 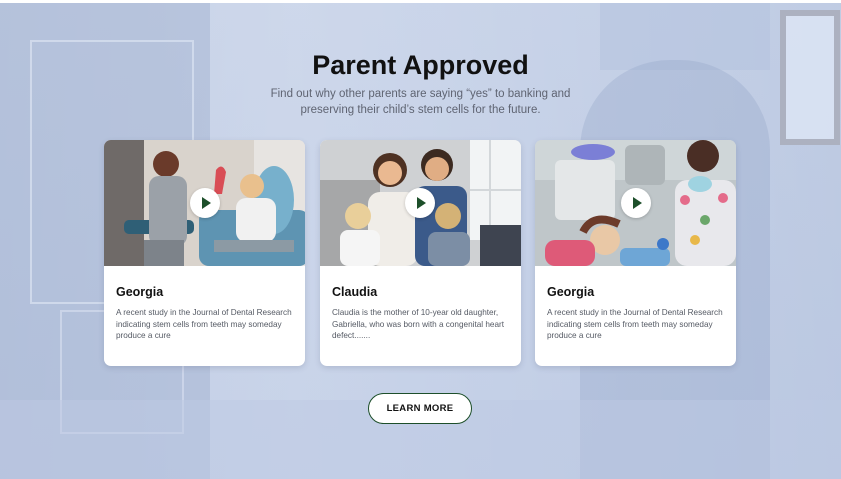 What do you see at coordinates (420, 408) in the screenshot?
I see `learn-more-button: LEARN MORE` at bounding box center [420, 408].